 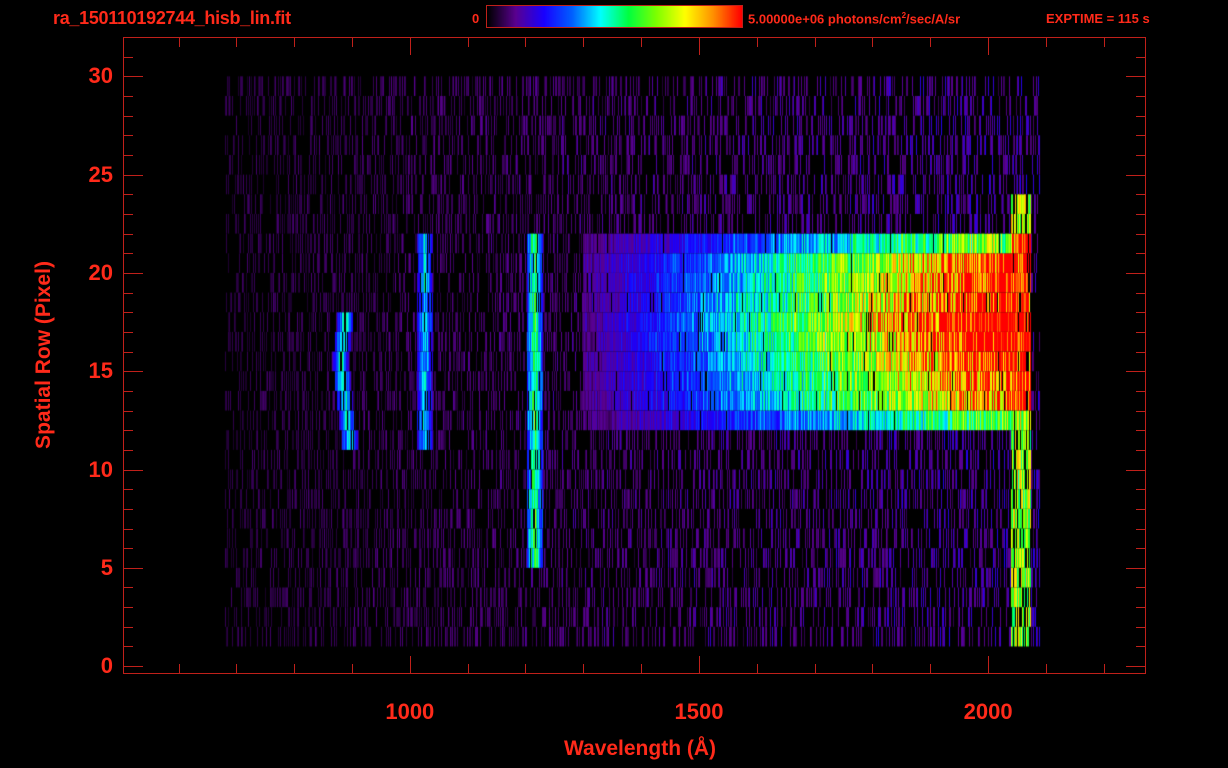 What do you see at coordinates (100, 469) in the screenshot?
I see `y-tick-label: 10` at bounding box center [100, 469].